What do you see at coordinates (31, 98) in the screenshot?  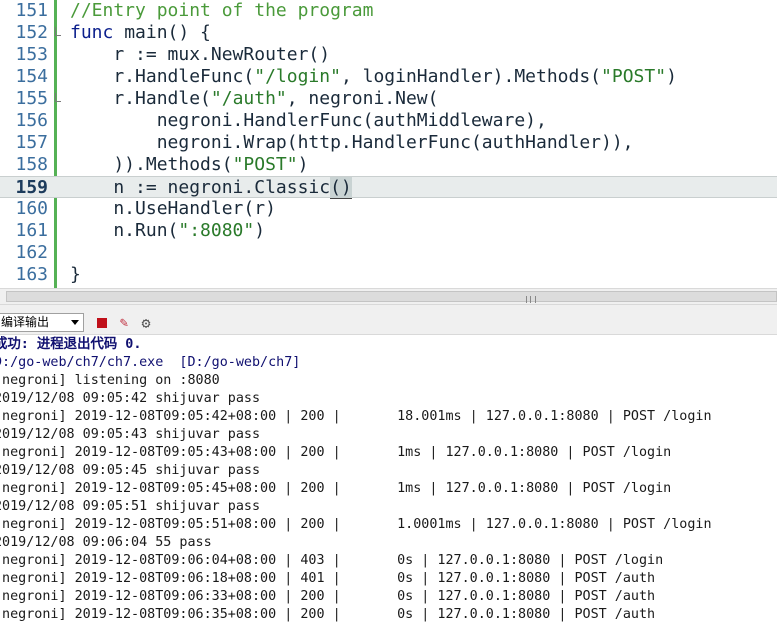 I see `line-number: 155` at bounding box center [31, 98].